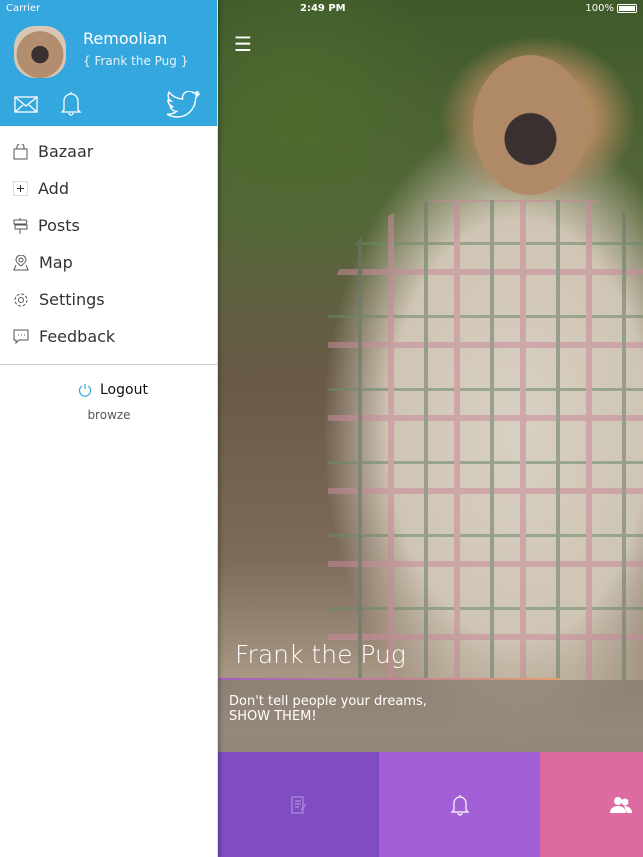  Describe the element at coordinates (320, 654) in the screenshot. I see `dog-name-title: Frank the Pug` at that location.